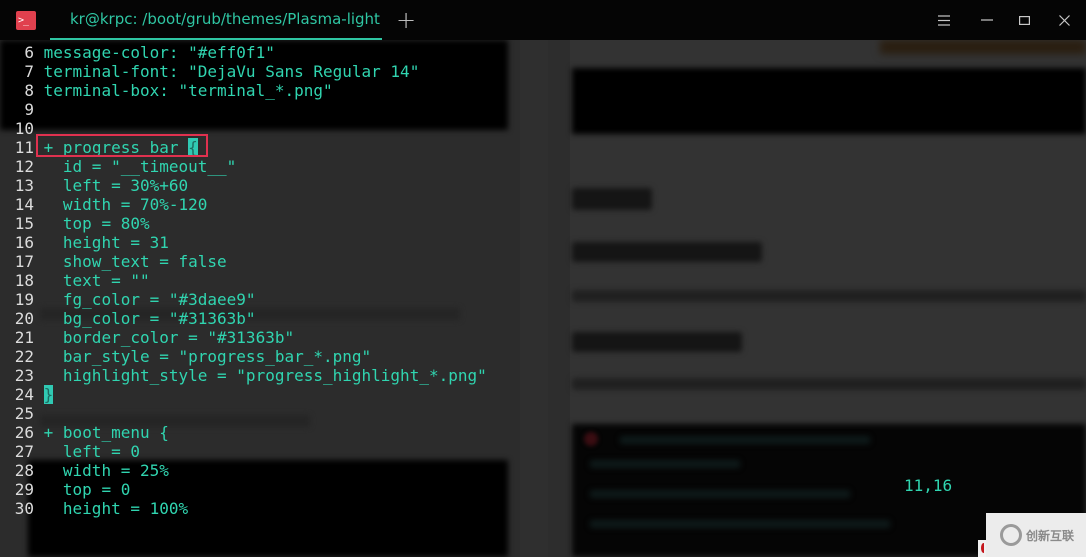  I want to click on editor-line: 25, so click(22, 413).